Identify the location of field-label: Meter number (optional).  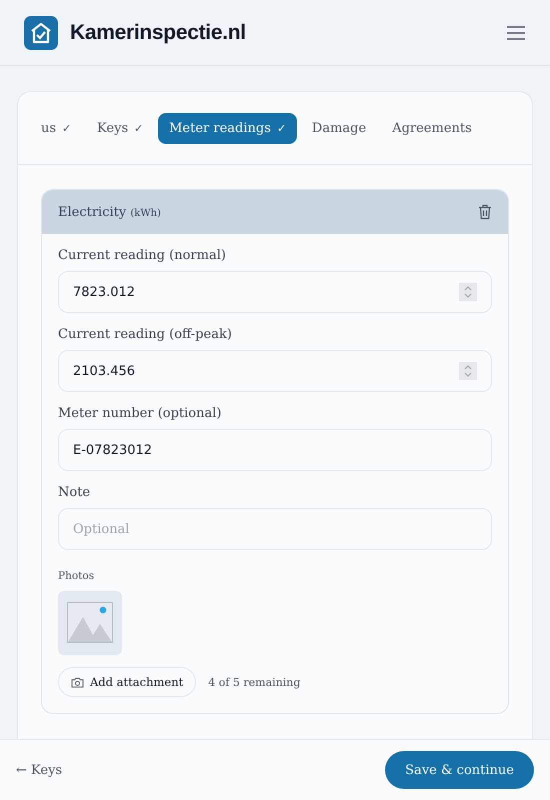
(140, 413).